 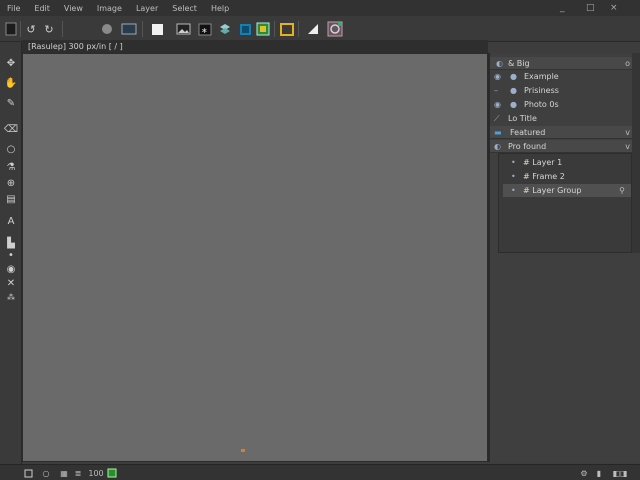 What do you see at coordinates (622, 190) in the screenshot?
I see `search-icon: ⚲` at bounding box center [622, 190].